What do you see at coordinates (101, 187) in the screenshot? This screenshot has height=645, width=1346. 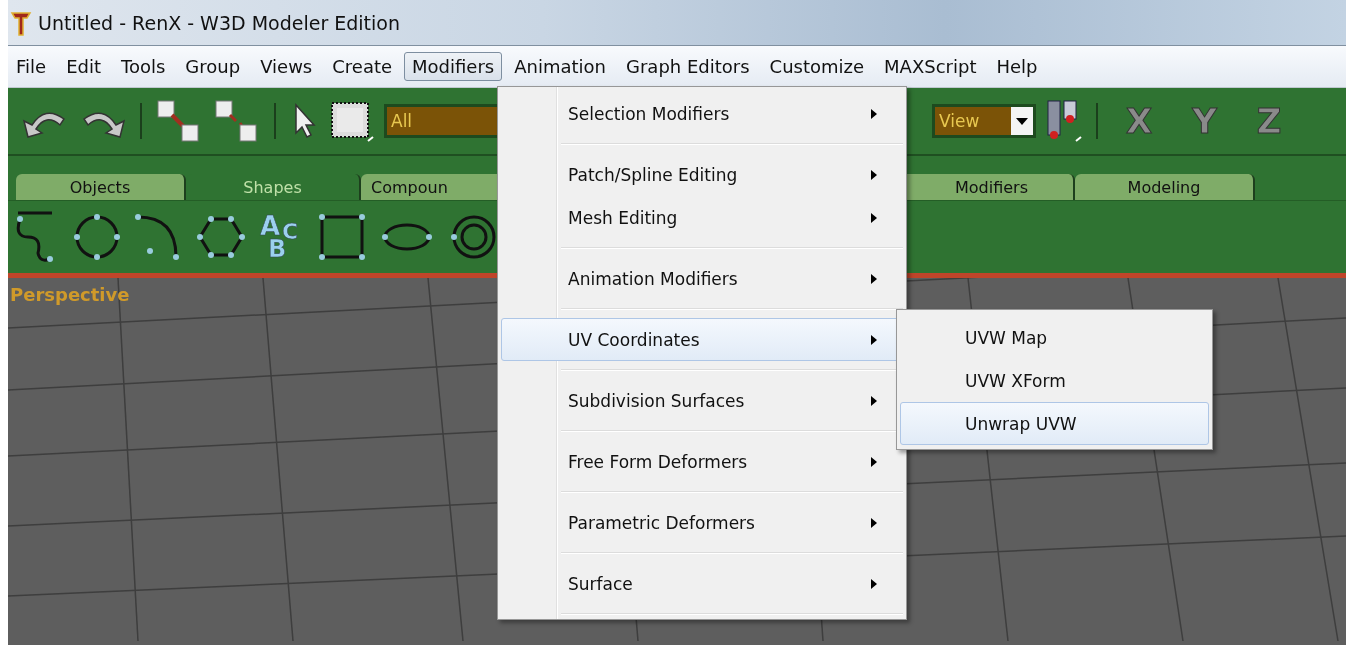 I see `tab: Objects` at bounding box center [101, 187].